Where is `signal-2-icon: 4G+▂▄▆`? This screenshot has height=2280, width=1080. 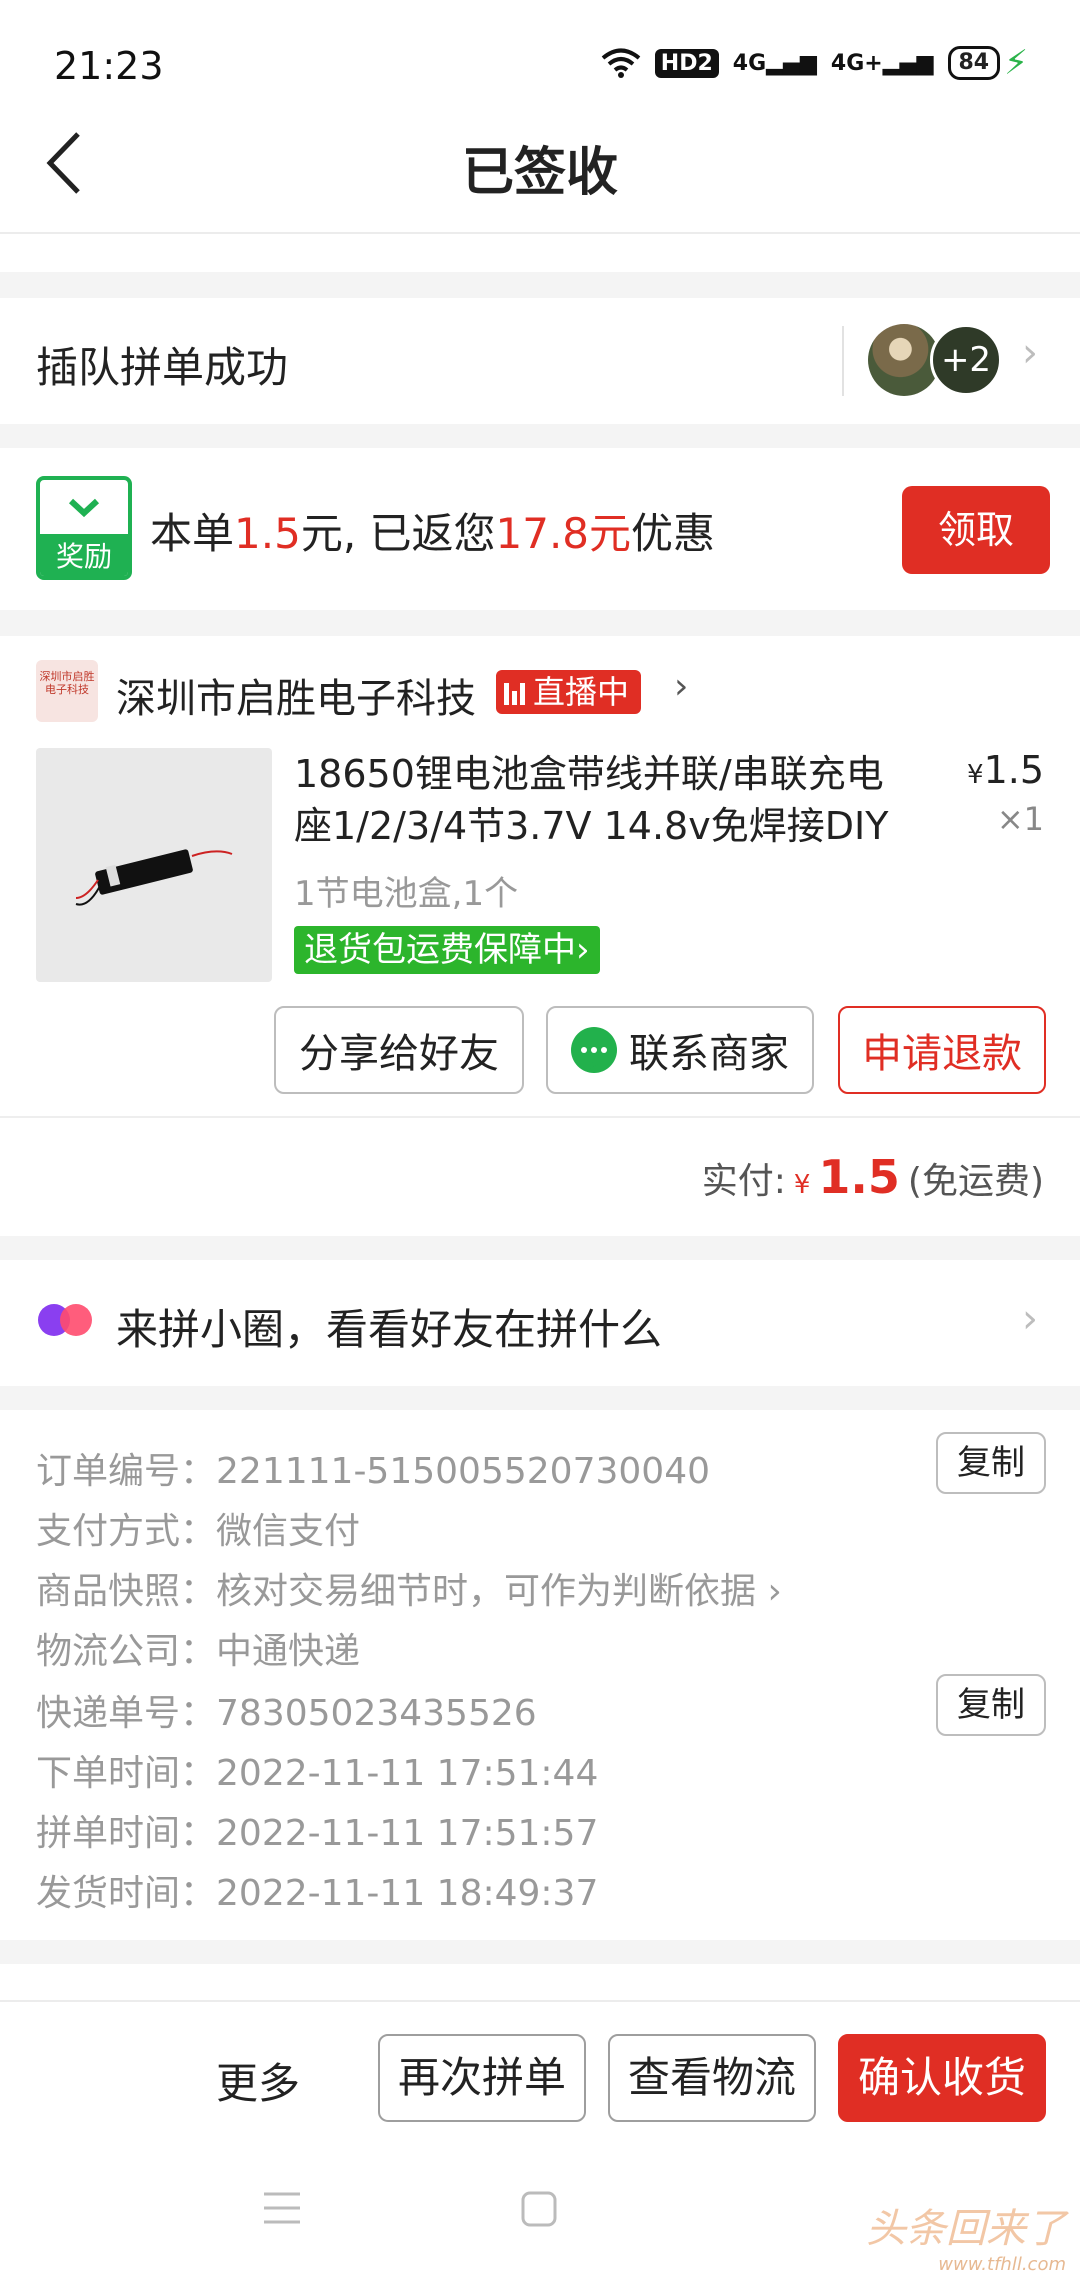
signal-2-icon: 4G+▂▄▆ is located at coordinates (882, 63).